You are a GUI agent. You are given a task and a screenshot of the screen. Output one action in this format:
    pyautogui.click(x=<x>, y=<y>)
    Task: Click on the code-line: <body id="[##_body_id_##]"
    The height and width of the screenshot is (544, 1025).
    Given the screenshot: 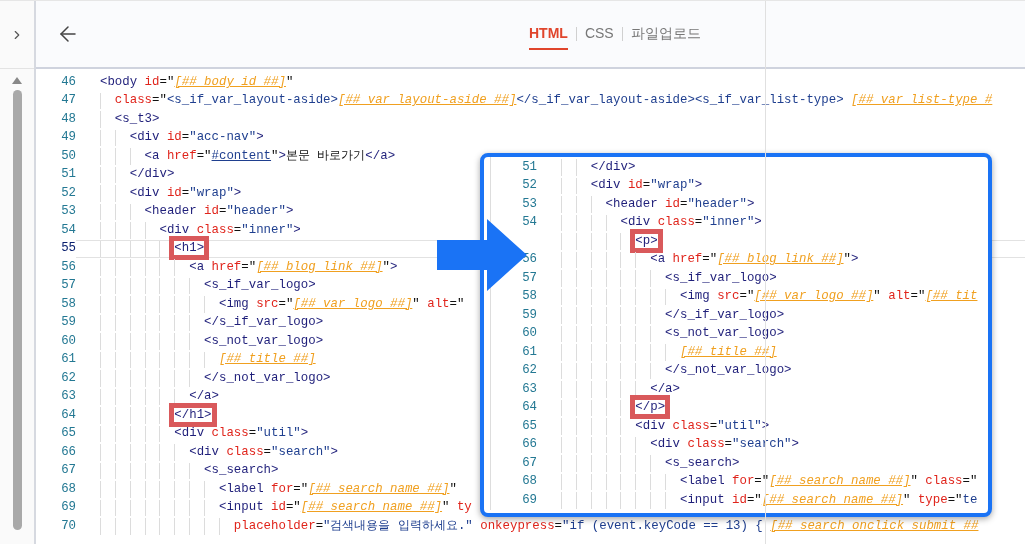 What is the action you would take?
    pyautogui.click(x=197, y=82)
    